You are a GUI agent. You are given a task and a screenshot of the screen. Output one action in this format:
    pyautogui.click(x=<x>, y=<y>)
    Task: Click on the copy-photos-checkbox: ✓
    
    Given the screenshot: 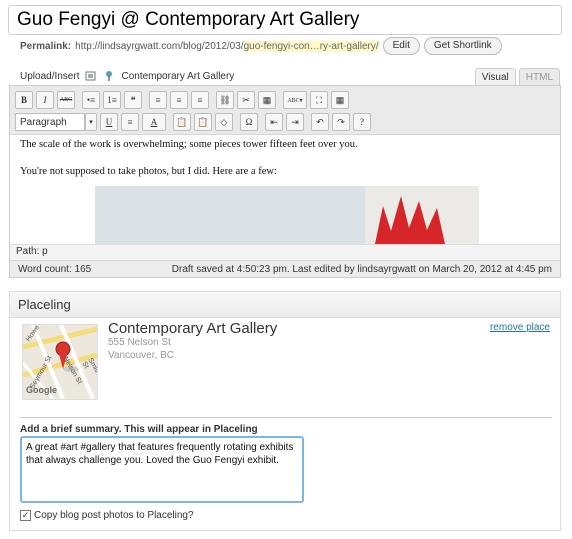 What is the action you would take?
    pyautogui.click(x=25, y=515)
    